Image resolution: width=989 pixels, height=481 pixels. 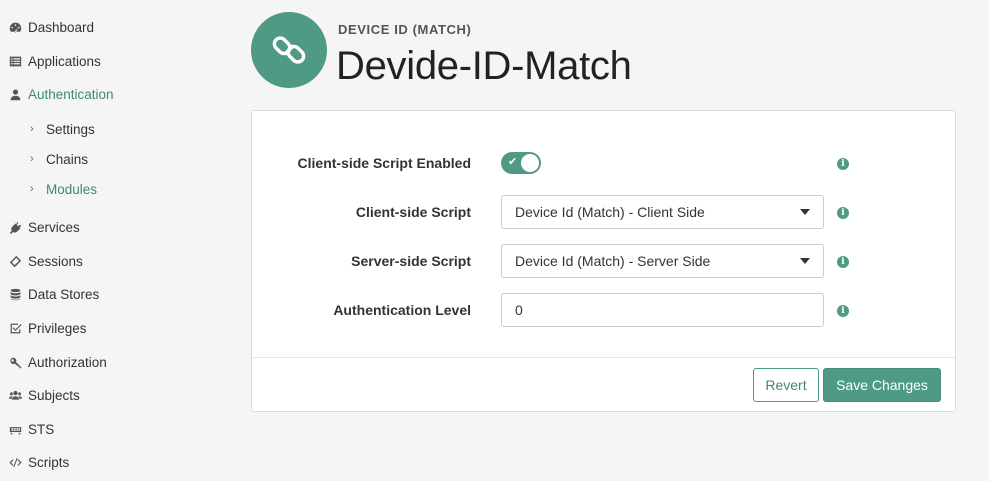 I want to click on dashboard-icon, so click(x=15, y=27).